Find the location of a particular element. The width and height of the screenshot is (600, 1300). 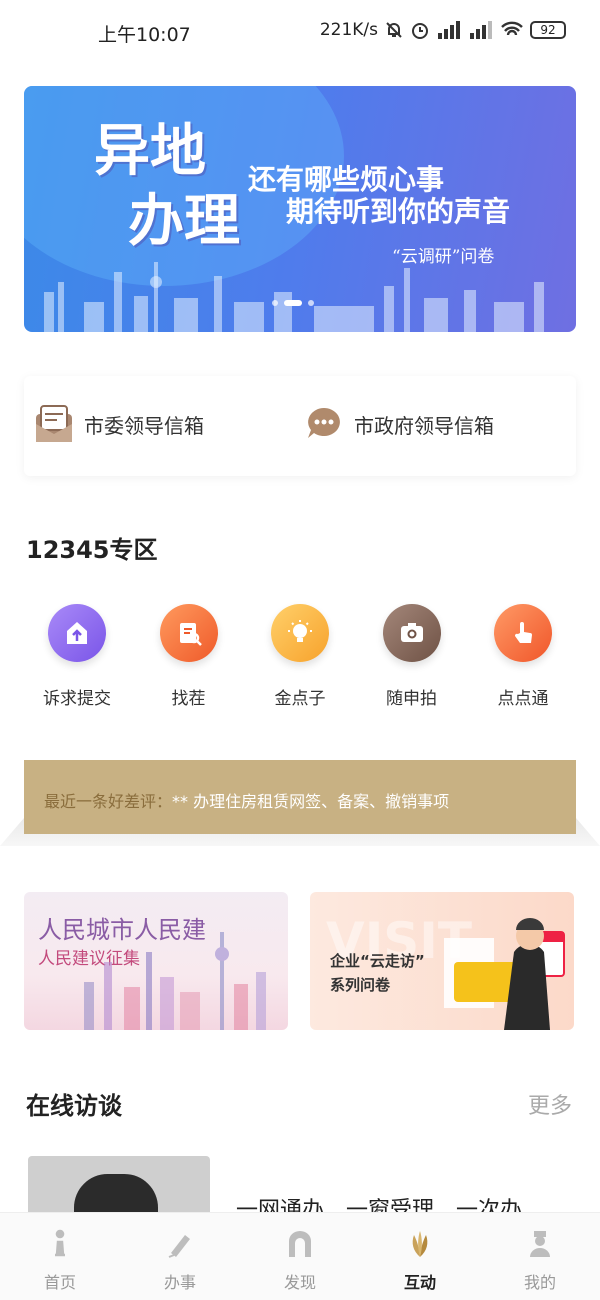

camera-icon is located at coordinates (411, 633).